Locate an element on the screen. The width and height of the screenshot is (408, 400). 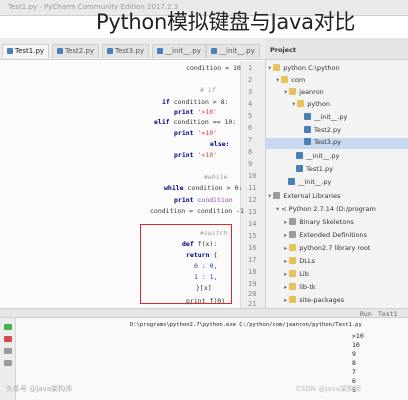
tree-item-jeanron: ▾ jeanron is located at coordinates (304, 92).